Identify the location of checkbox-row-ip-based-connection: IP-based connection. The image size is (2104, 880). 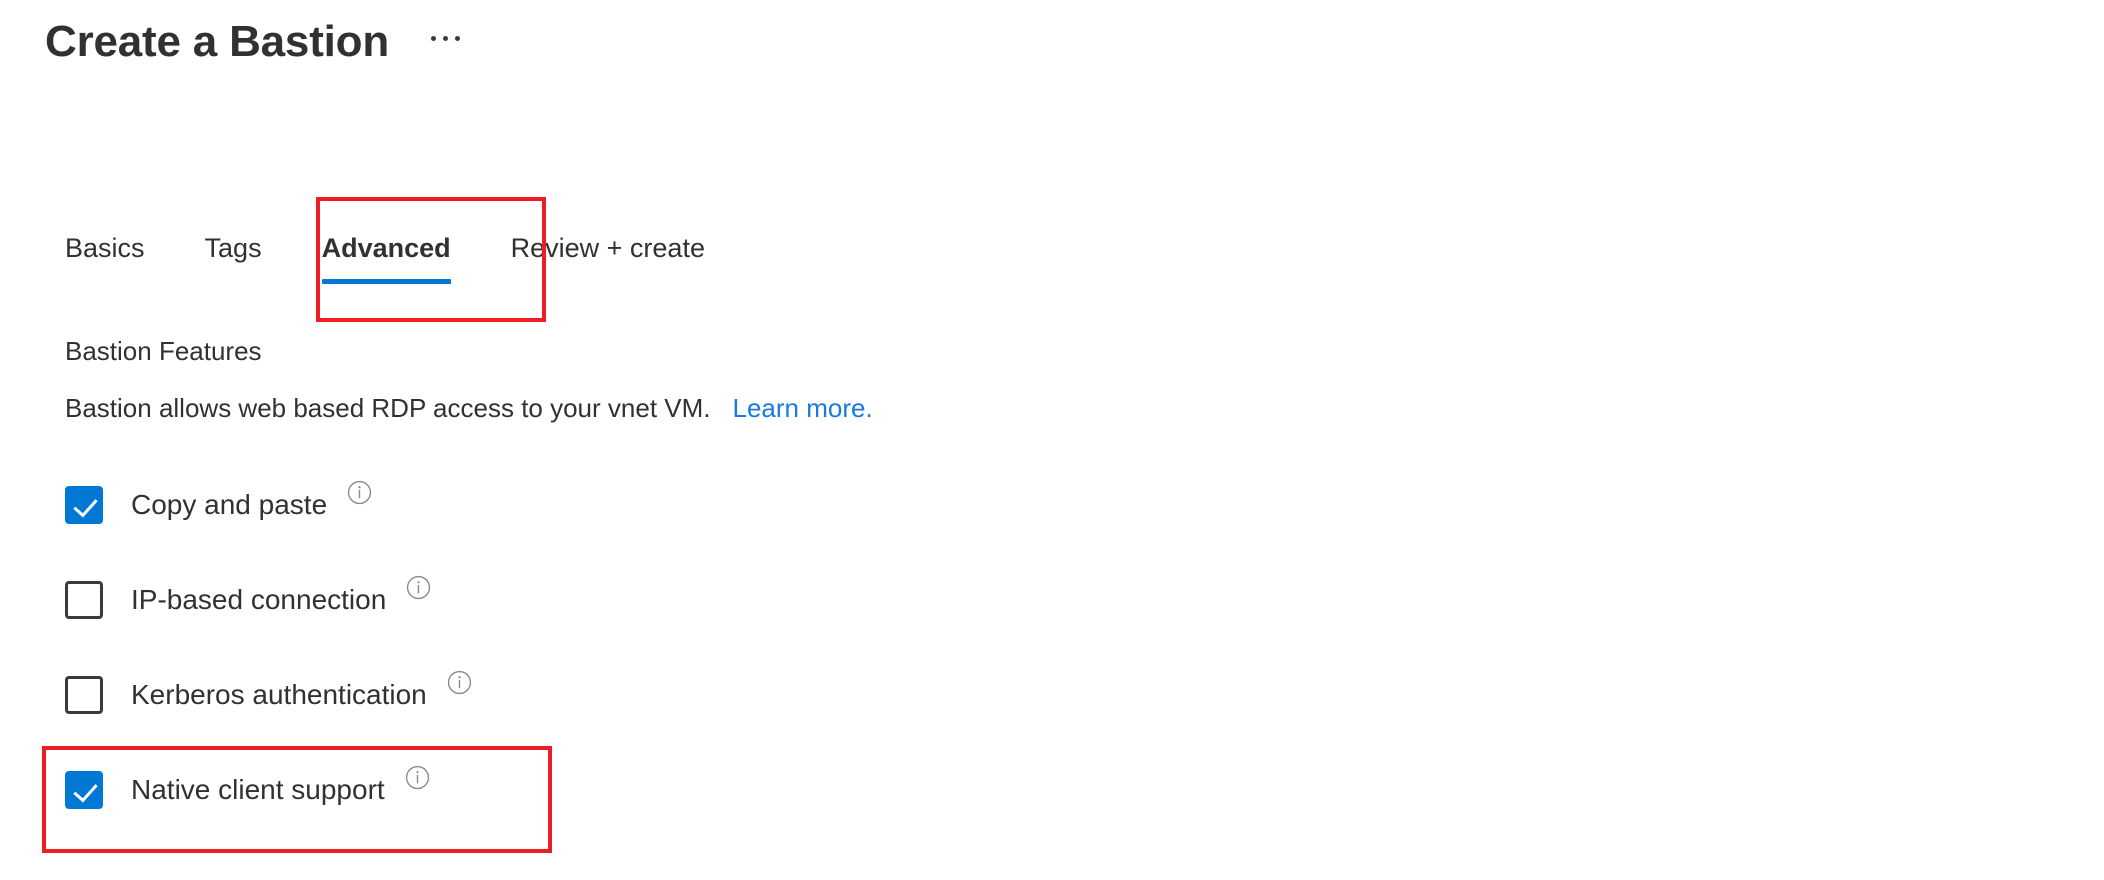
(268, 600).